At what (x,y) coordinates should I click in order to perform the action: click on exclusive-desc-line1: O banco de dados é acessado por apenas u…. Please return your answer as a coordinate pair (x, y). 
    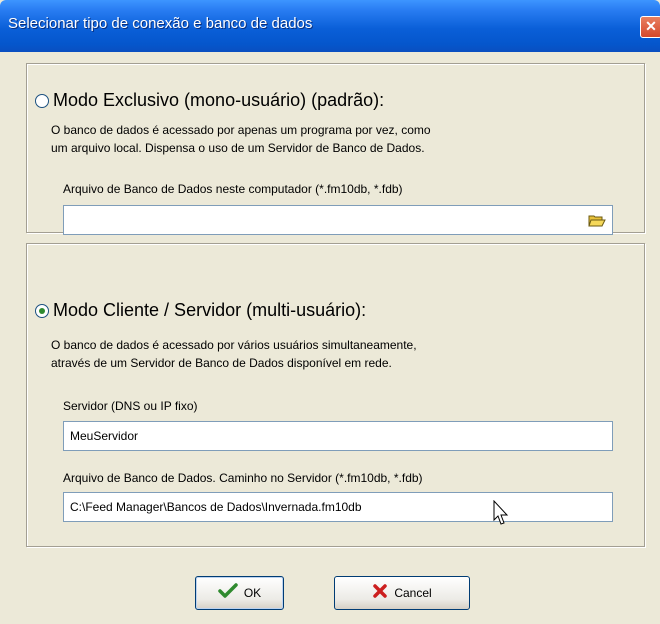
    Looking at the image, I should click on (241, 130).